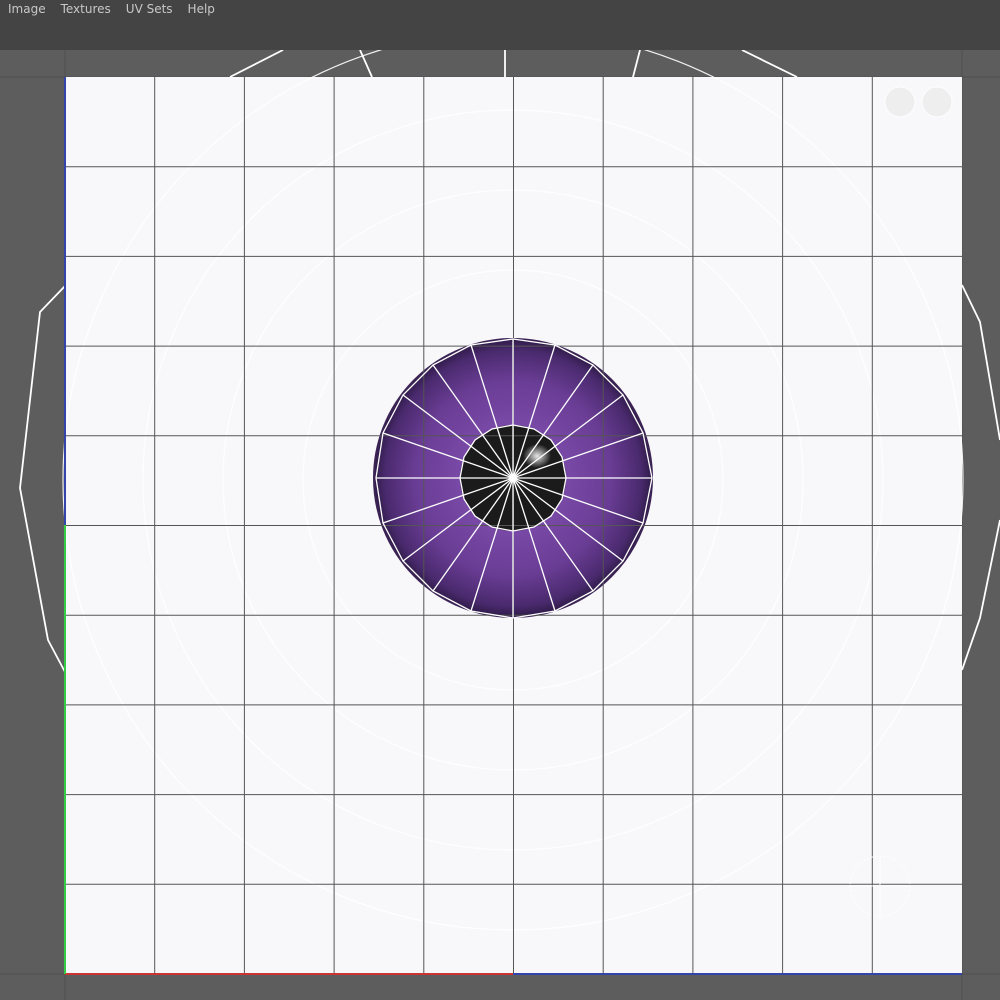 The height and width of the screenshot is (1000, 1000). Describe the element at coordinates (500, 34) in the screenshot. I see `toolbar` at that location.